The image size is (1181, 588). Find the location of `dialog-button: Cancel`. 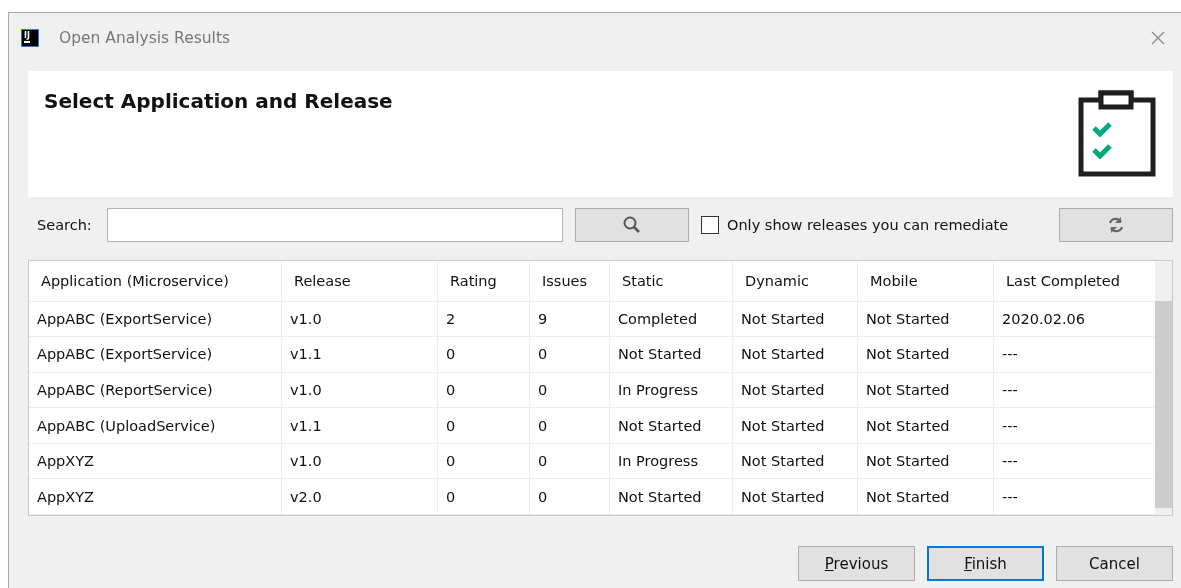

dialog-button: Cancel is located at coordinates (1114, 563).